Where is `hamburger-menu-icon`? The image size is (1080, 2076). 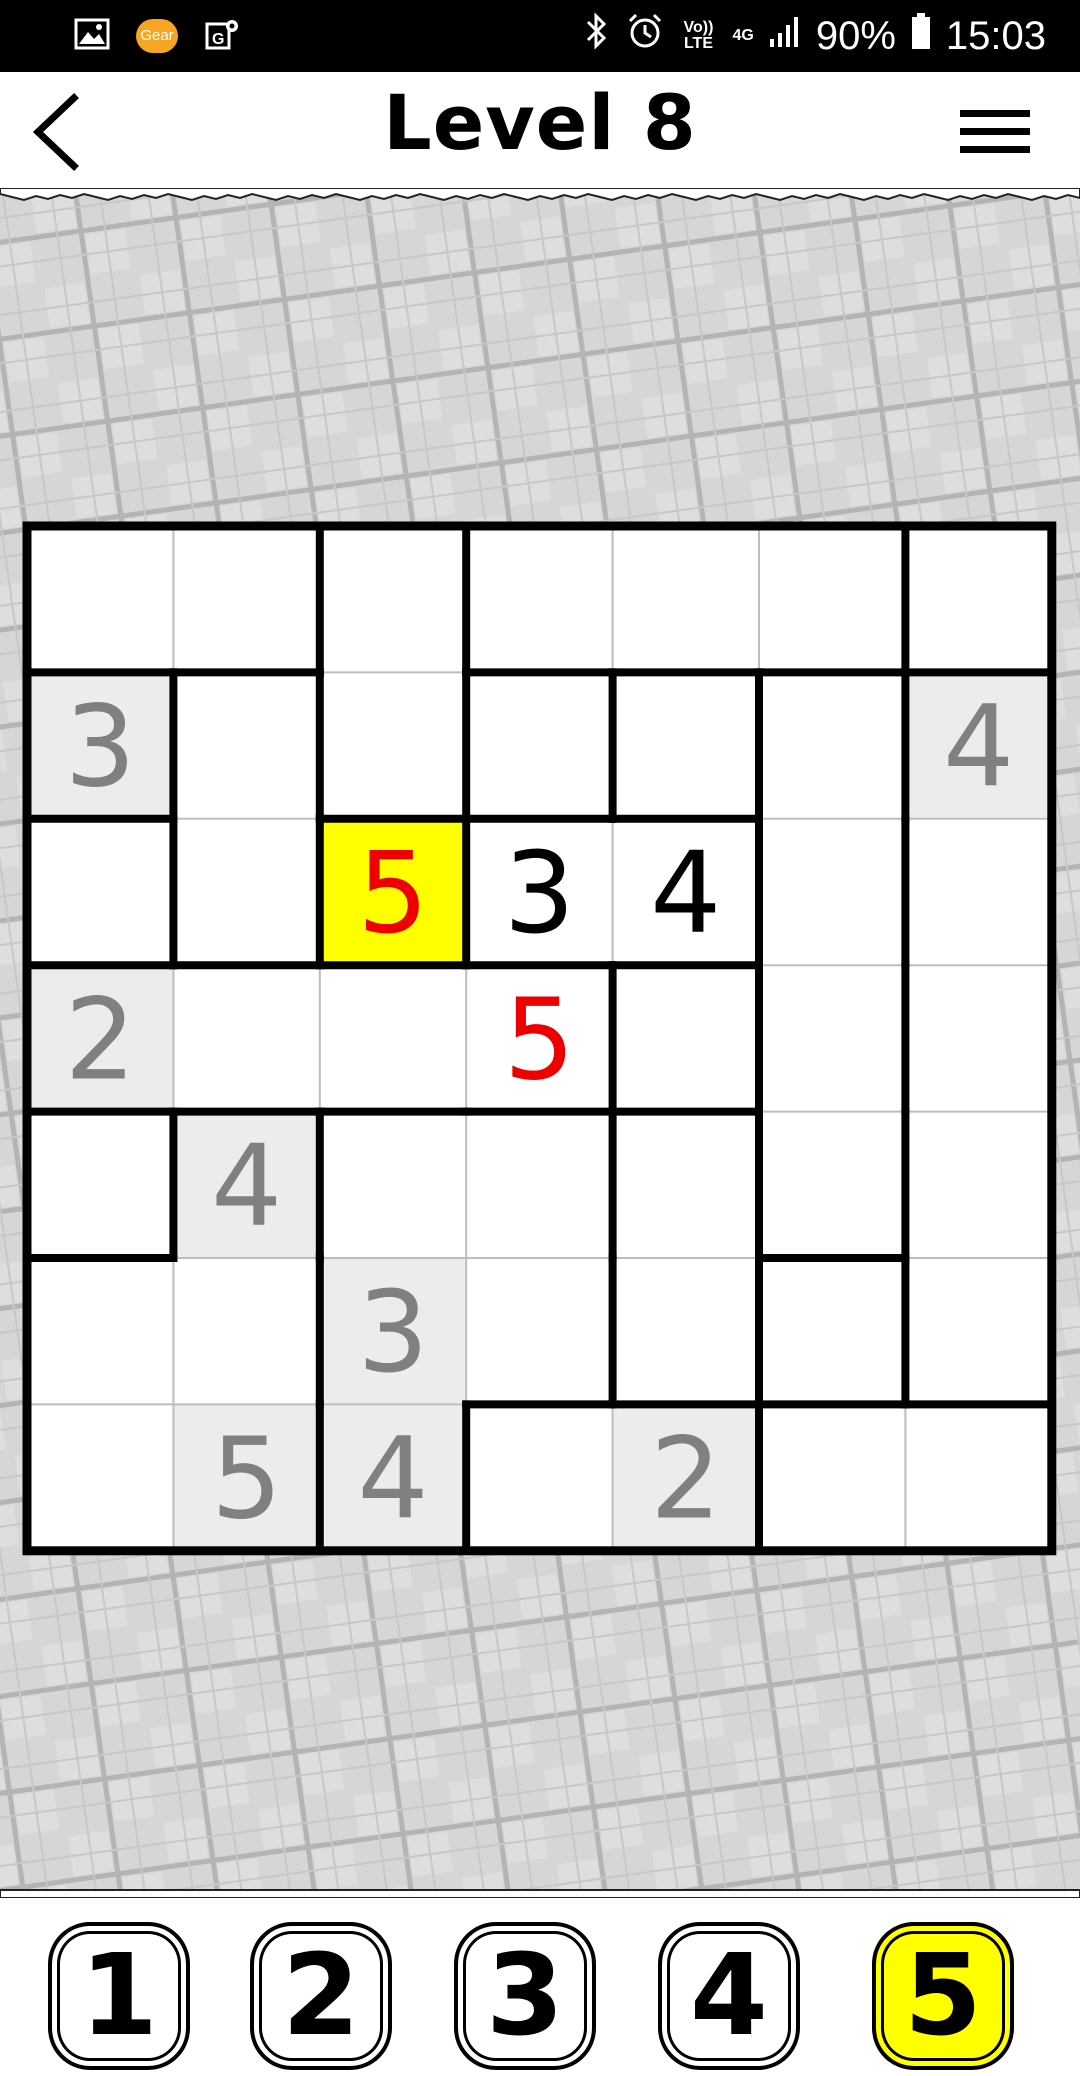 hamburger-menu-icon is located at coordinates (995, 131).